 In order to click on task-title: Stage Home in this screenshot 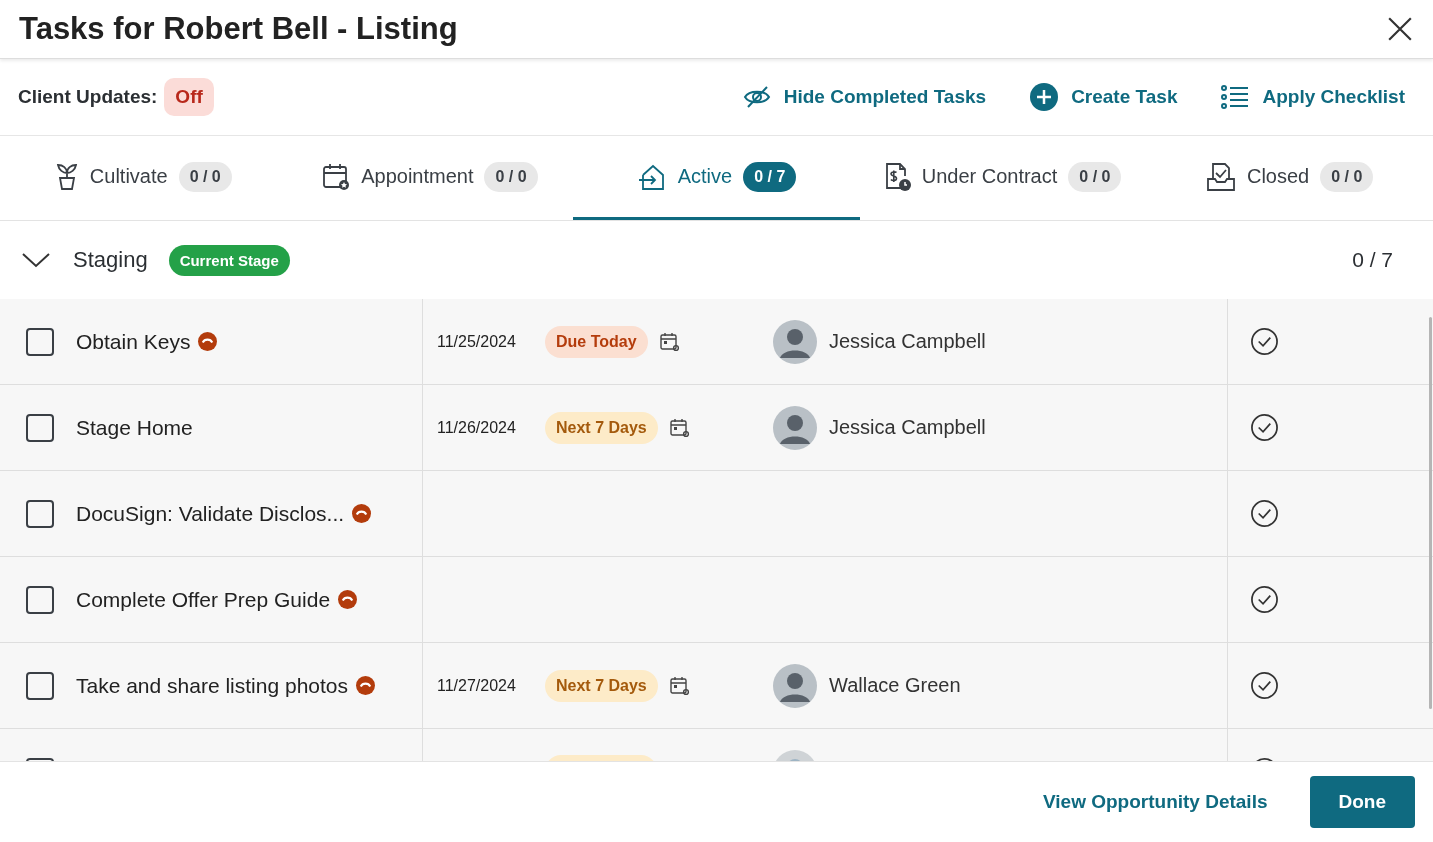, I will do `click(134, 427)`.